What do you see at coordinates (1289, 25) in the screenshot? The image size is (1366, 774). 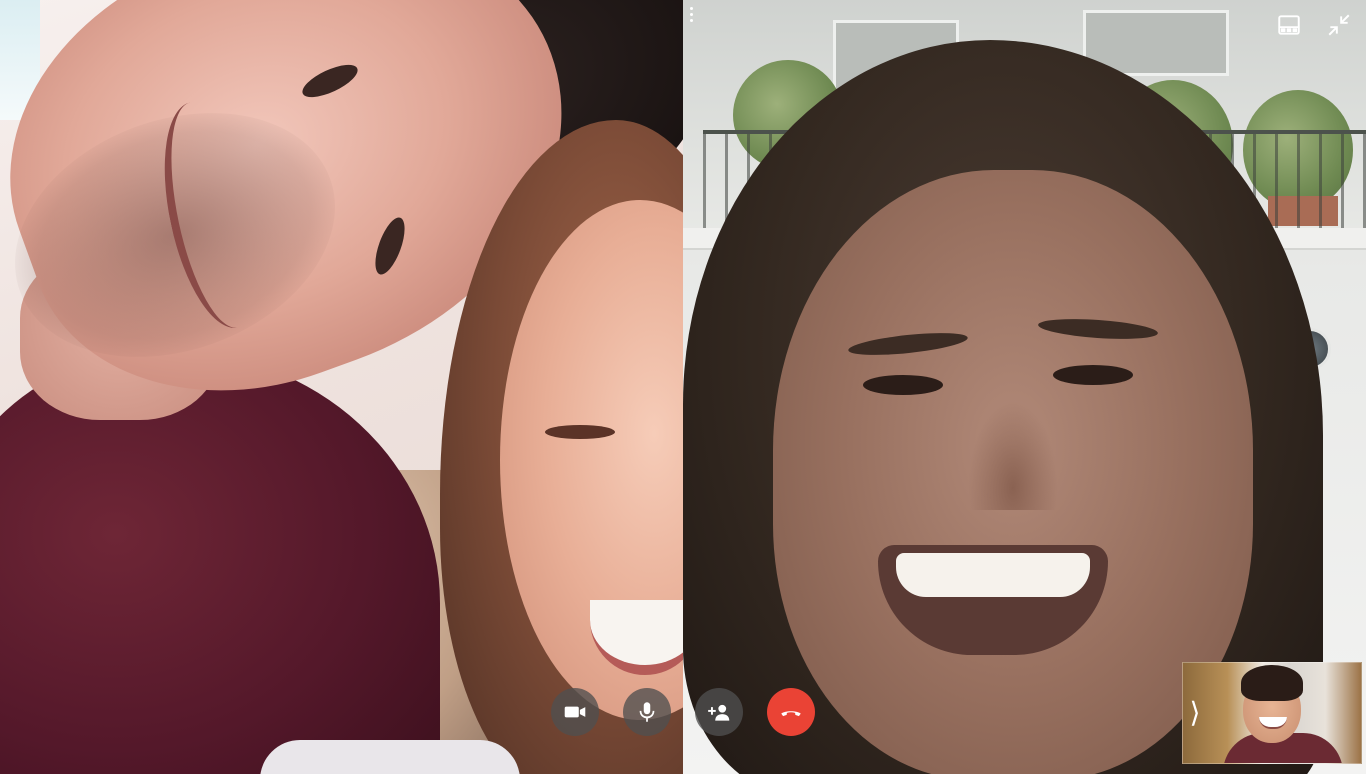 I see `layout-grid-icon` at bounding box center [1289, 25].